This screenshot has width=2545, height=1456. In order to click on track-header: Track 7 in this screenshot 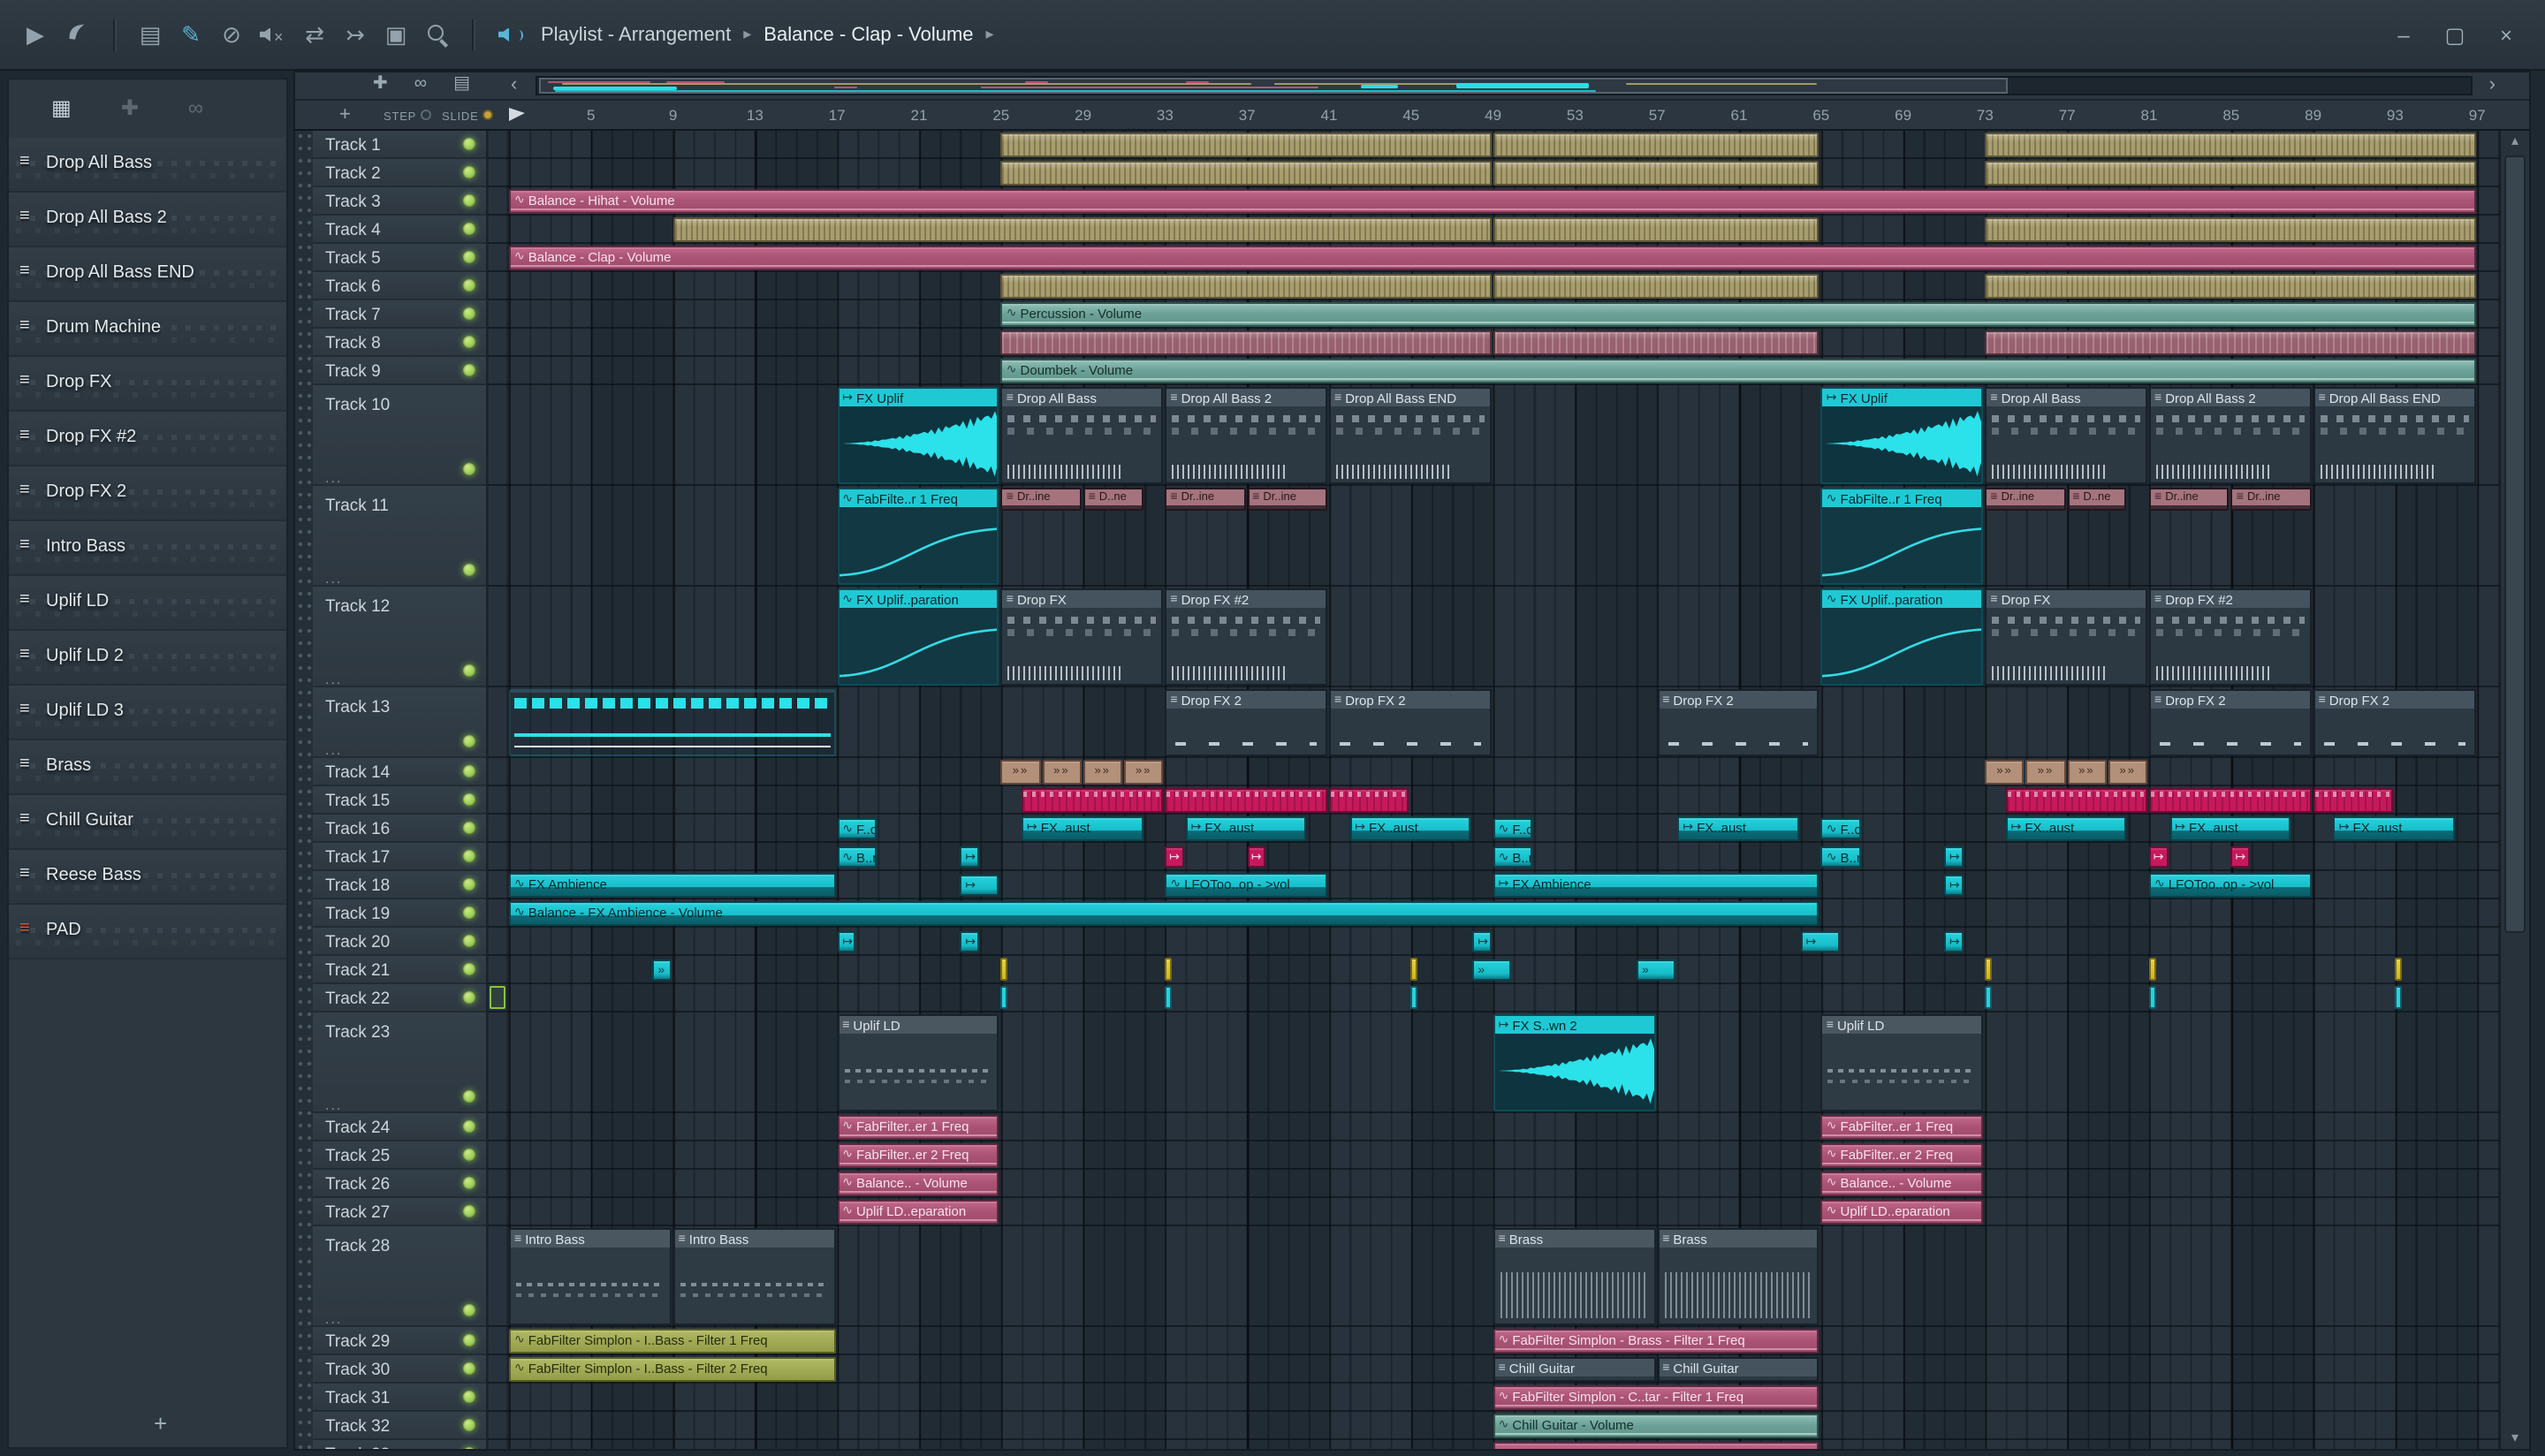, I will do `click(399, 314)`.